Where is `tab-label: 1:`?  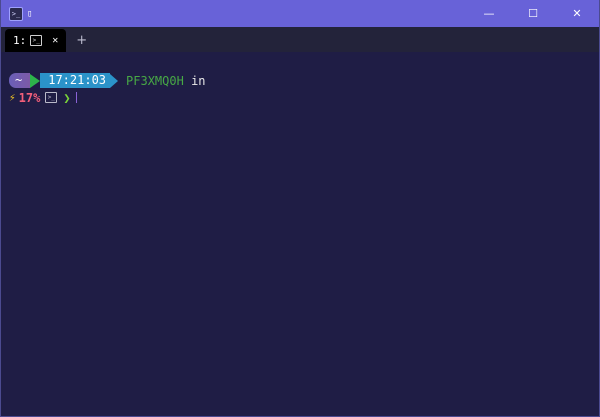 tab-label: 1: is located at coordinates (20, 40).